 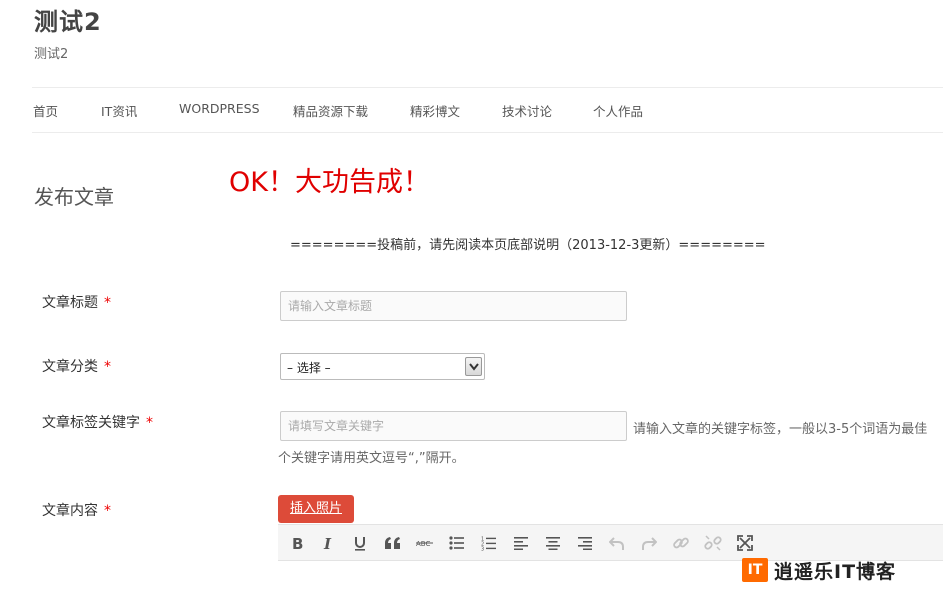 What do you see at coordinates (70, 367) in the screenshot?
I see `category-label-text: 文章分类` at bounding box center [70, 367].